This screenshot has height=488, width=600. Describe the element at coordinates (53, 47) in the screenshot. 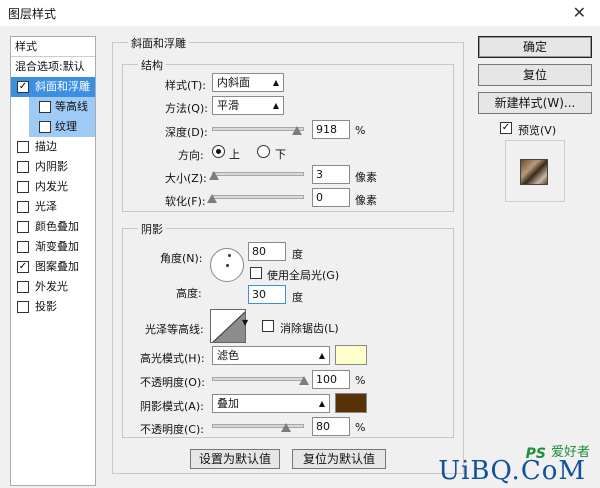

I see `style-list-header: 样式` at that location.